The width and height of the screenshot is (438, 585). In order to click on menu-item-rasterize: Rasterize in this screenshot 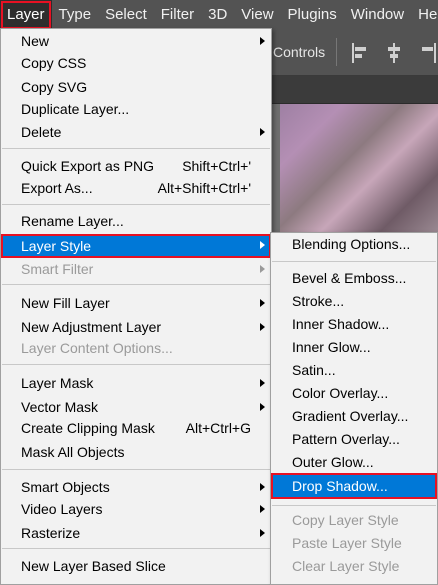, I will do `click(136, 533)`.